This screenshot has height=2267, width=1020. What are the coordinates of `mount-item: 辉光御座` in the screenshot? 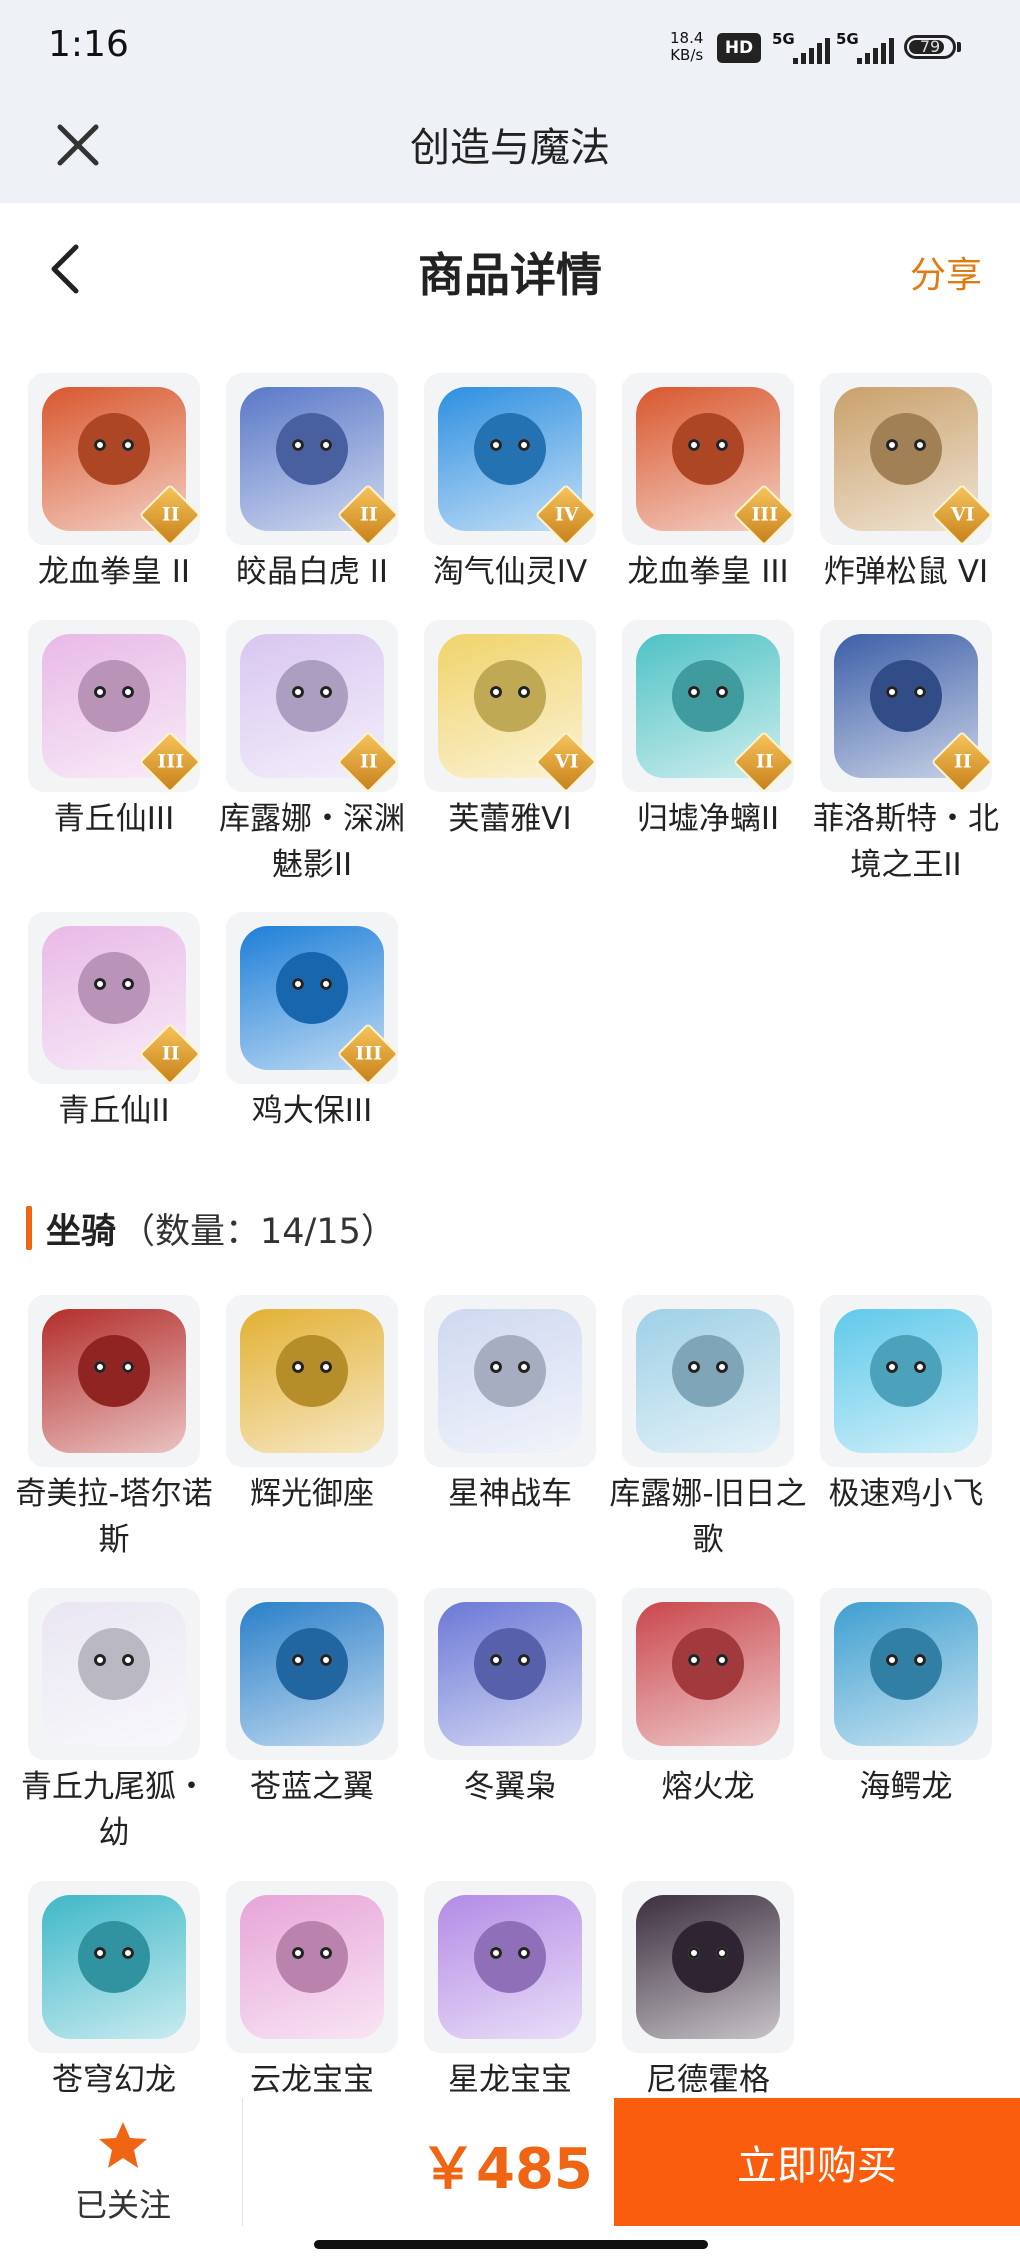 It's located at (312, 1406).